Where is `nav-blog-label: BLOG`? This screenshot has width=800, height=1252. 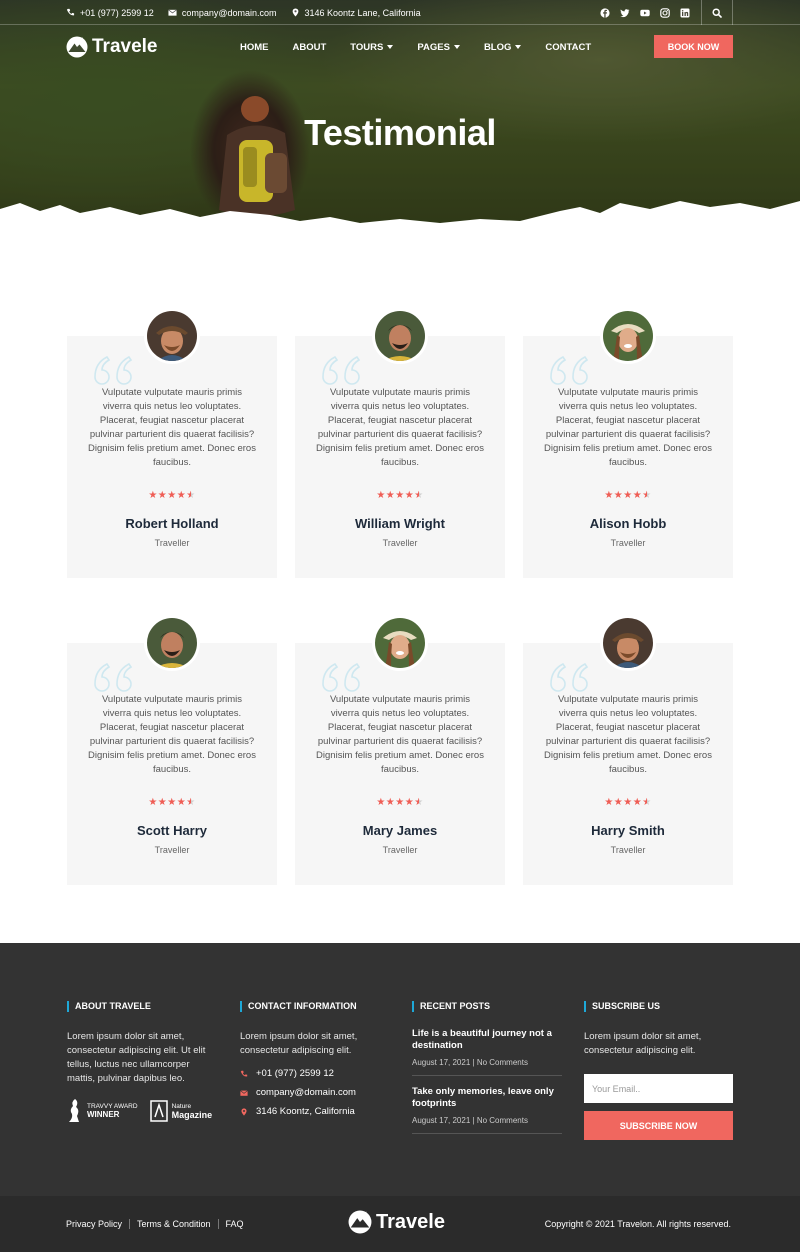 nav-blog-label: BLOG is located at coordinates (497, 47).